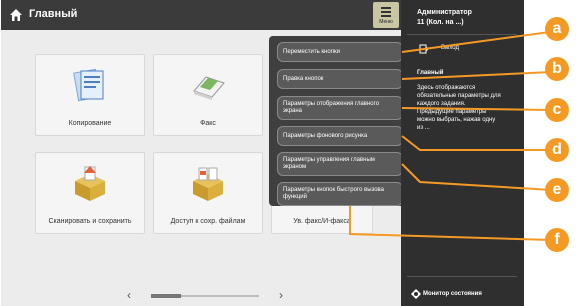  I want to click on page-scroll-thumb, so click(166, 296).